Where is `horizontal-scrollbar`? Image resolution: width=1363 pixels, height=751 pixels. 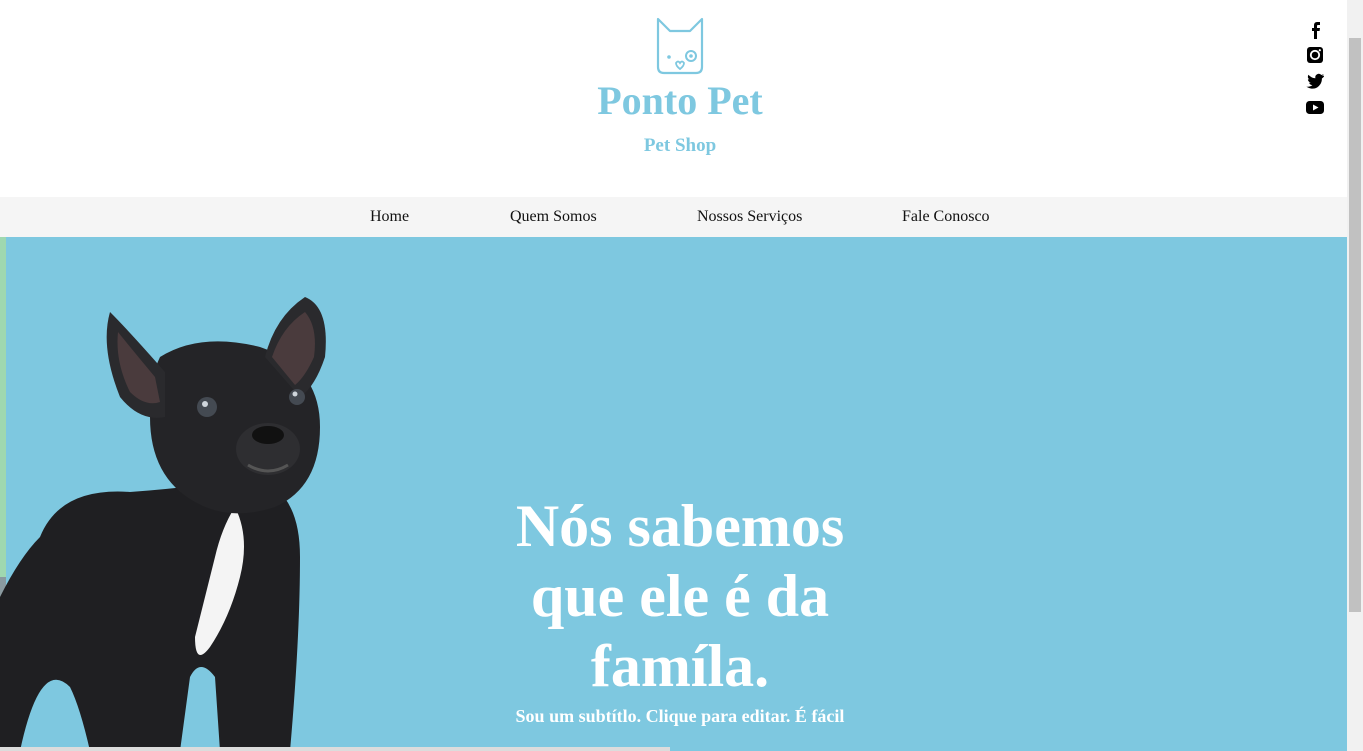 horizontal-scrollbar is located at coordinates (335, 749).